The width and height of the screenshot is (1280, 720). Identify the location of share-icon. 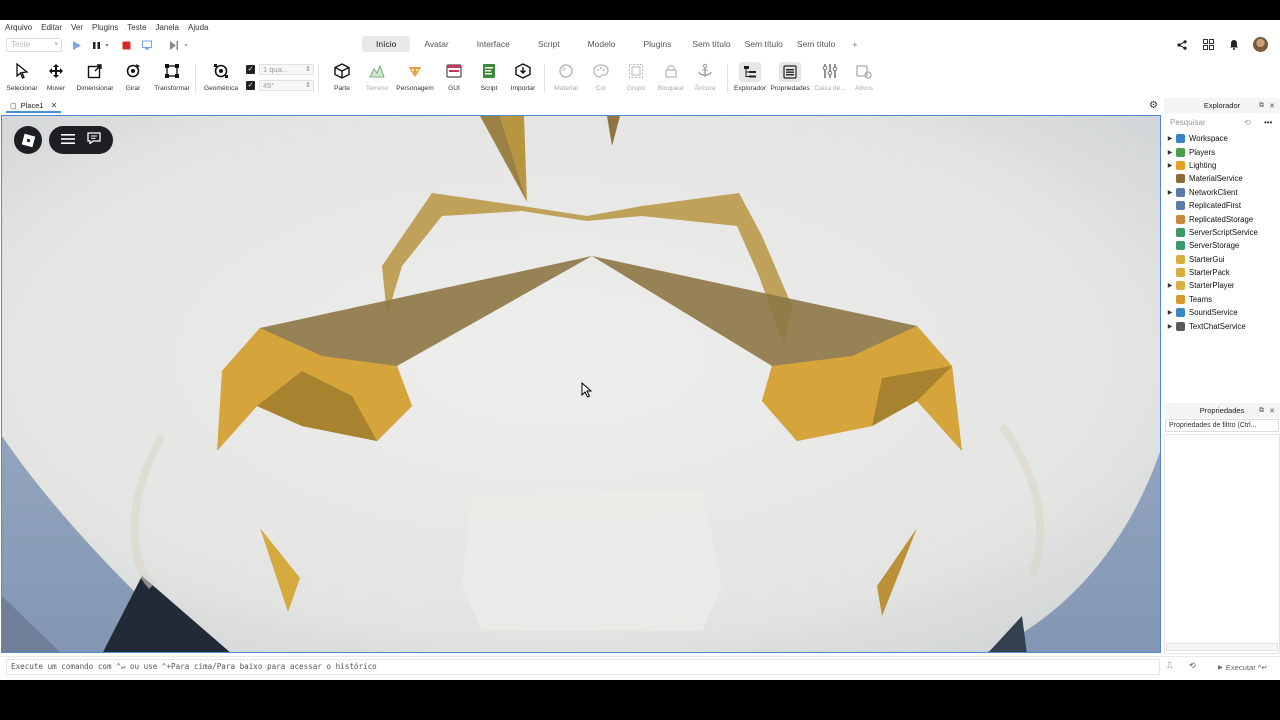
(1182, 45).